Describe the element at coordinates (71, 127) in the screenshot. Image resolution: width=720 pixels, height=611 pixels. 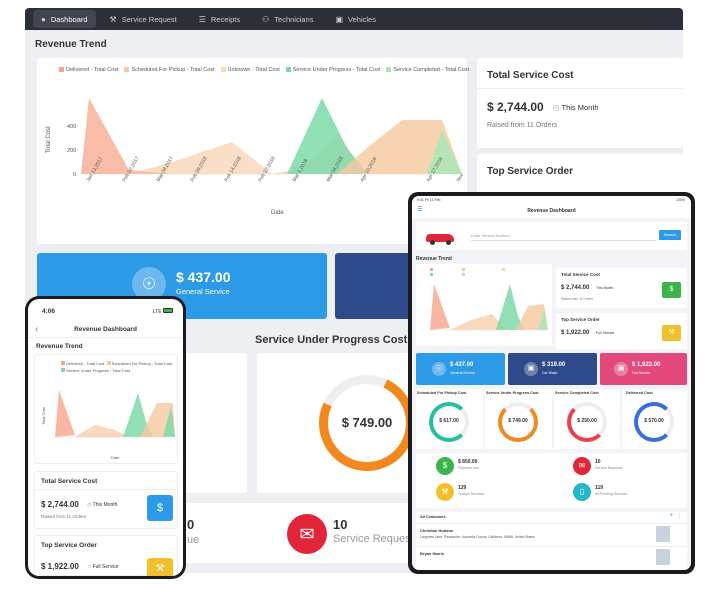
I see `y-tick: 400` at that location.